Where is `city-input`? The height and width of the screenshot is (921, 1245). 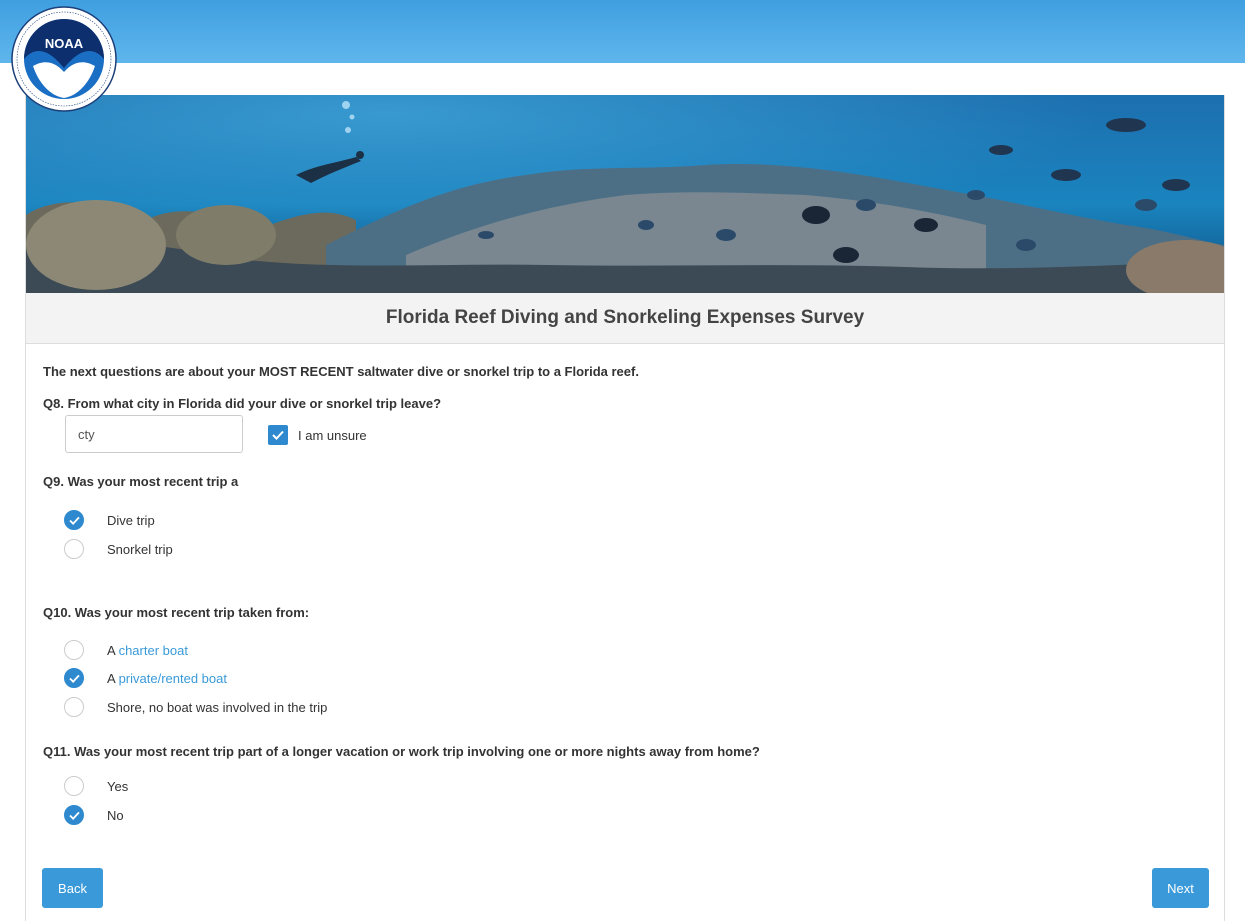
city-input is located at coordinates (154, 434).